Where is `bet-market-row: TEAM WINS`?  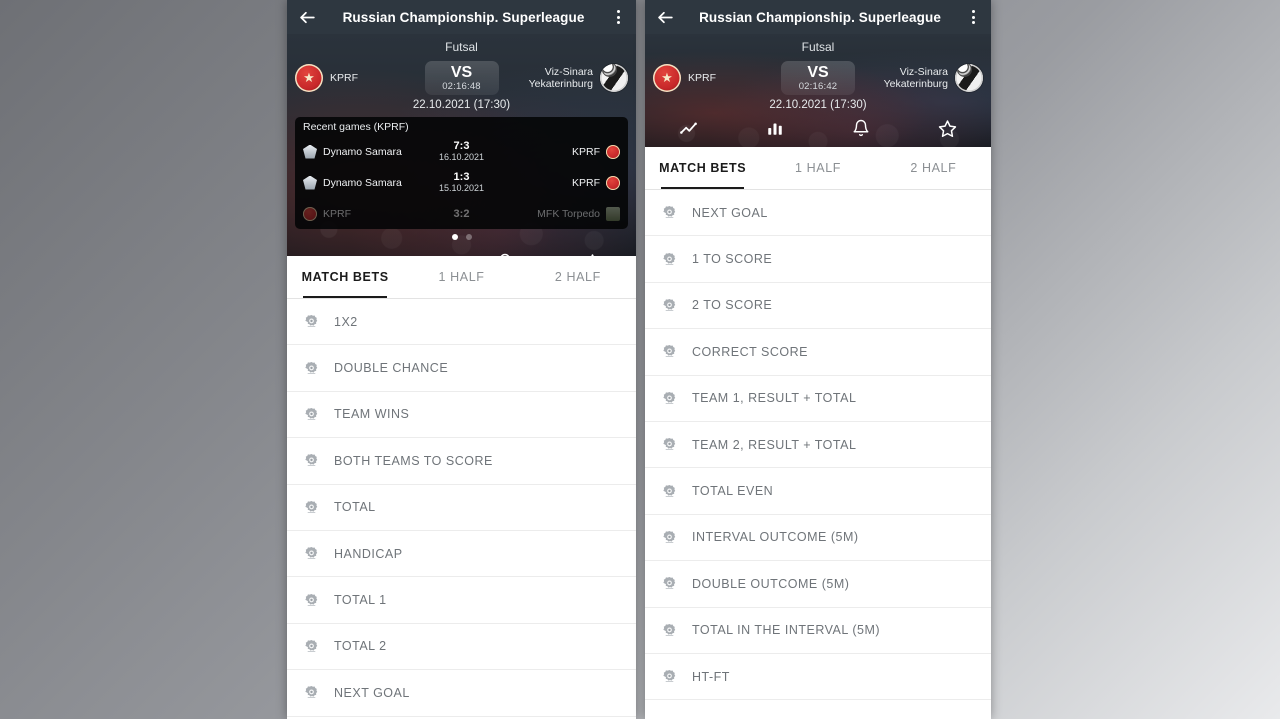 bet-market-row: TEAM WINS is located at coordinates (461, 415).